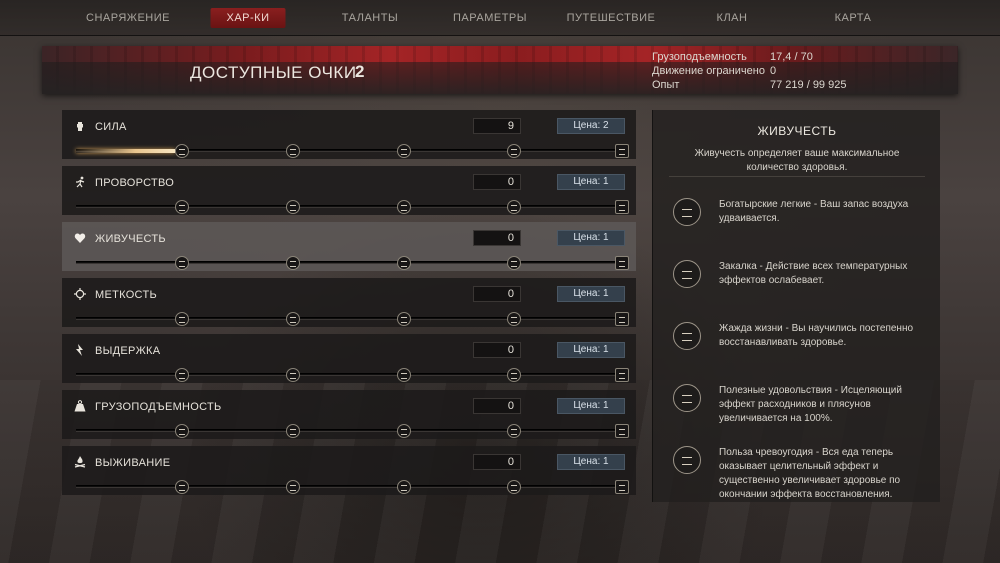  Describe the element at coordinates (732, 18) in the screenshot. I see `tab-clan: КЛАН` at that location.